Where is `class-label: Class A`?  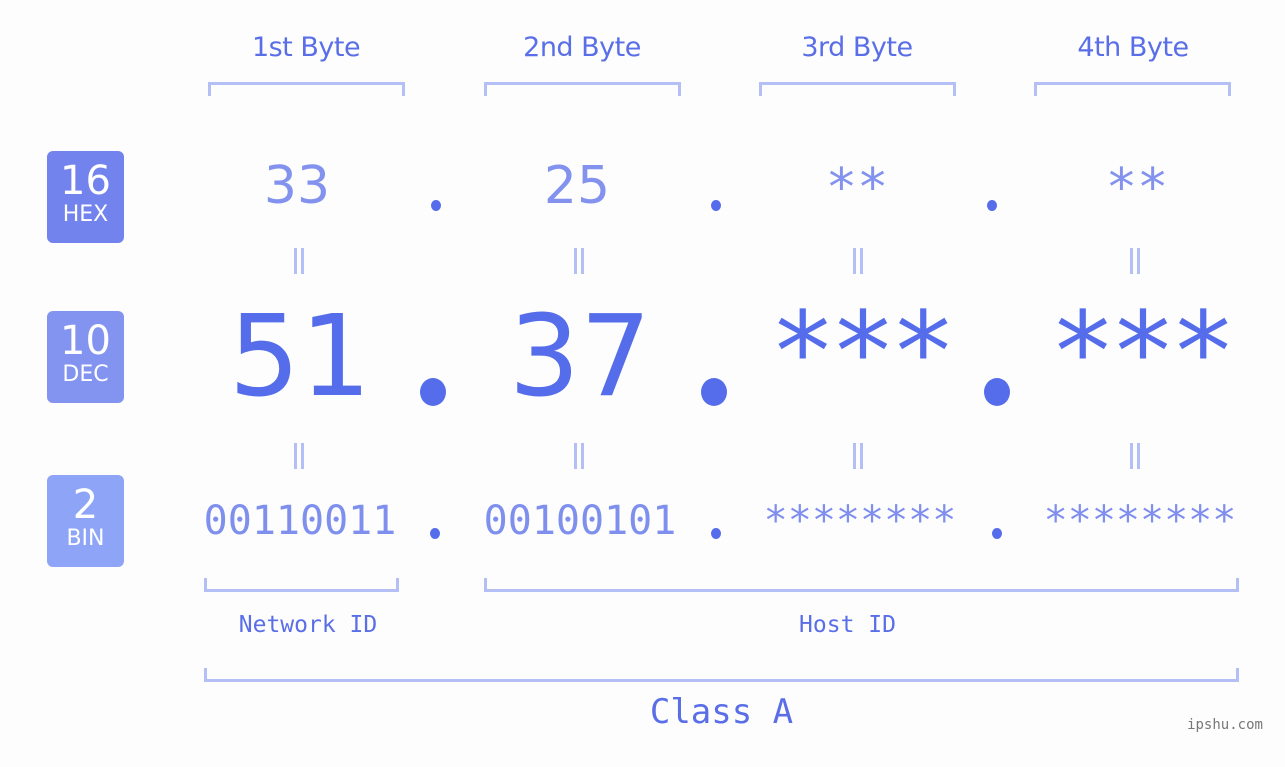 class-label: Class A is located at coordinates (721, 712).